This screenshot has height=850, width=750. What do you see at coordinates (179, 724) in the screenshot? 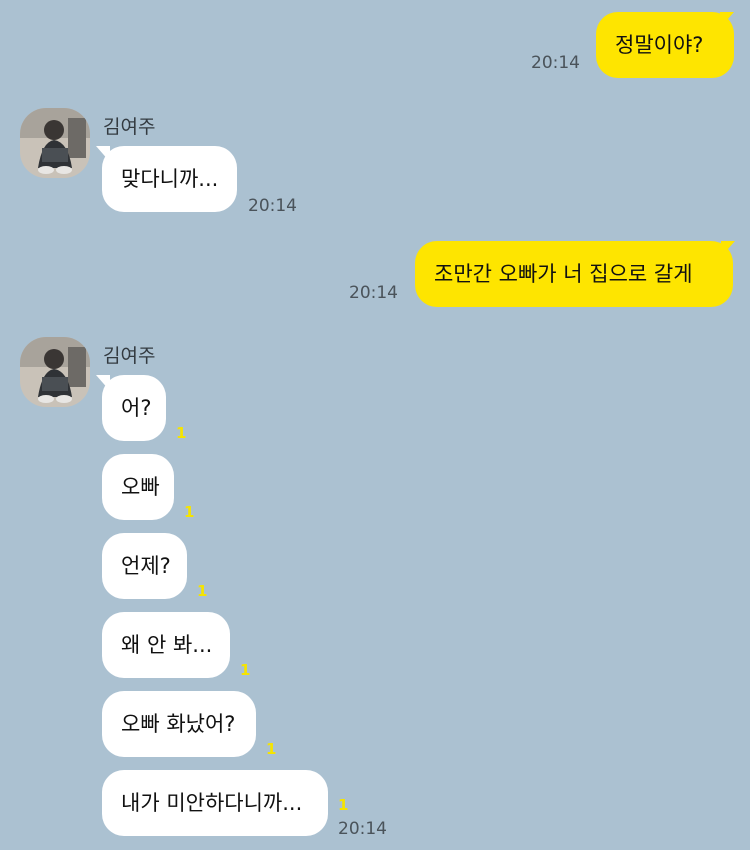
I see `their-message-bubble: 오빠 화났어?` at bounding box center [179, 724].